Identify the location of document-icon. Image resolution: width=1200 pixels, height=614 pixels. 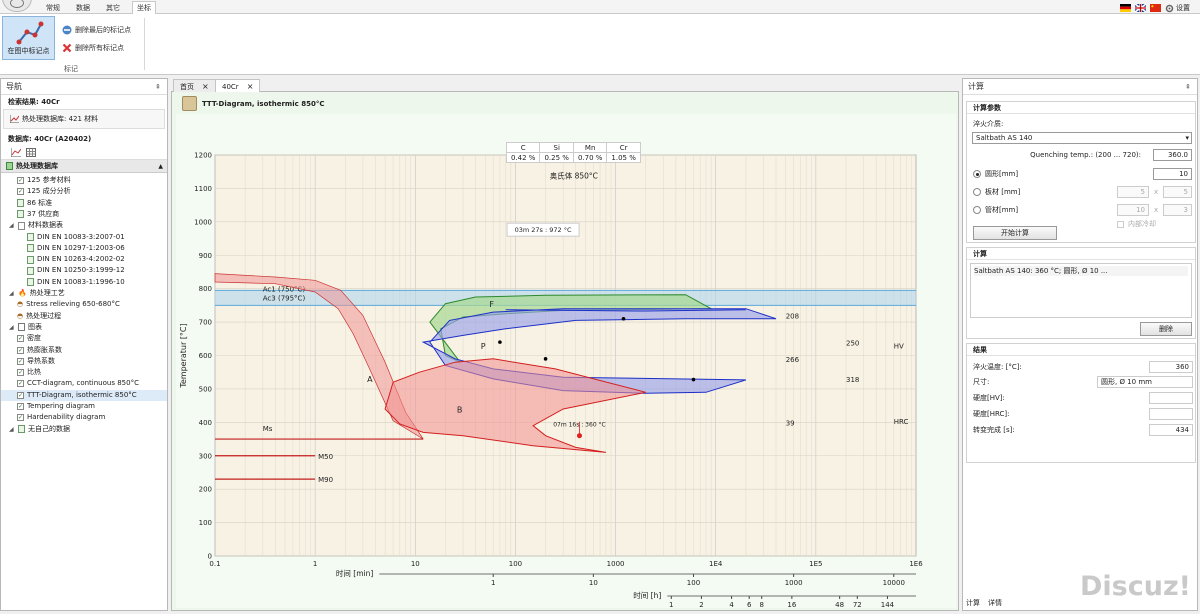
(20, 214).